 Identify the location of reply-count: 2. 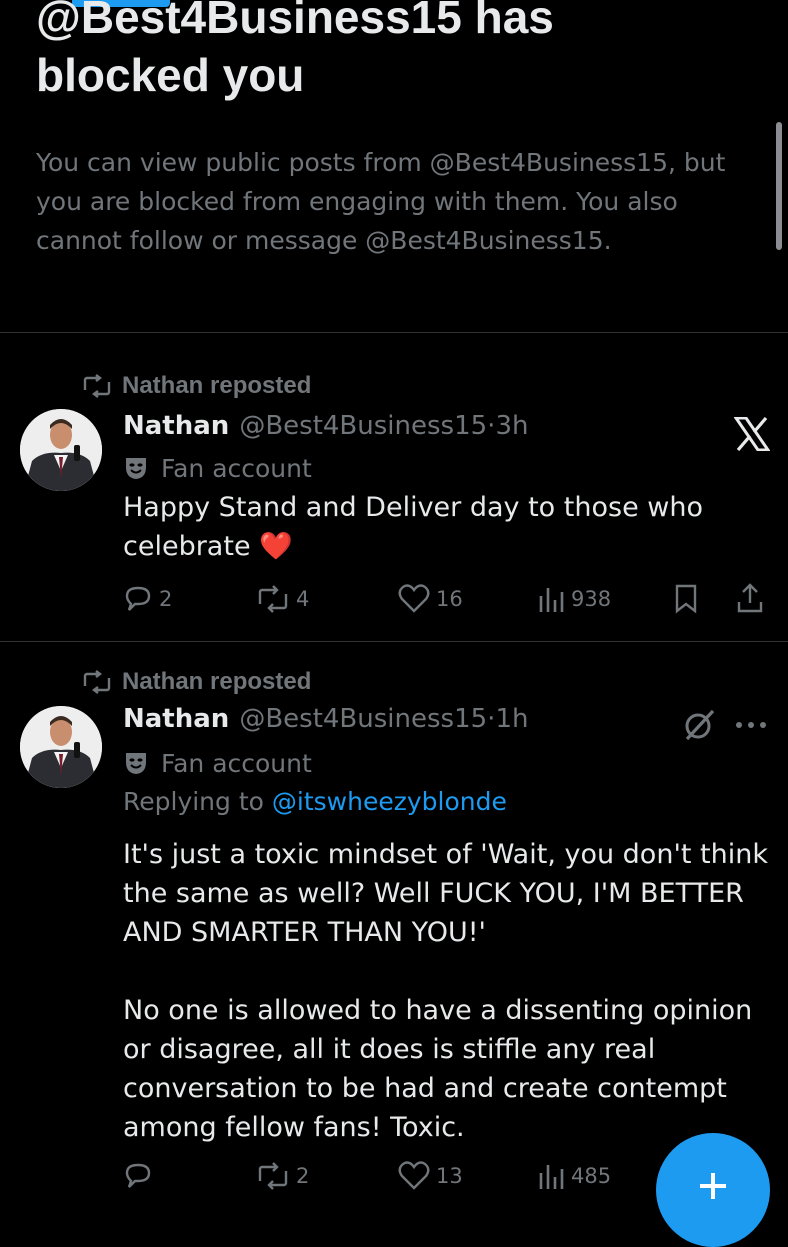
(166, 599).